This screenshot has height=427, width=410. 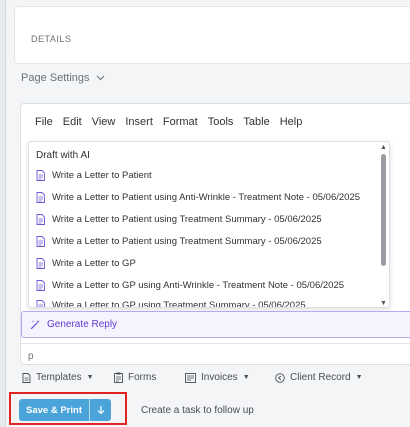 What do you see at coordinates (31, 356) in the screenshot?
I see `element-path: p` at bounding box center [31, 356].